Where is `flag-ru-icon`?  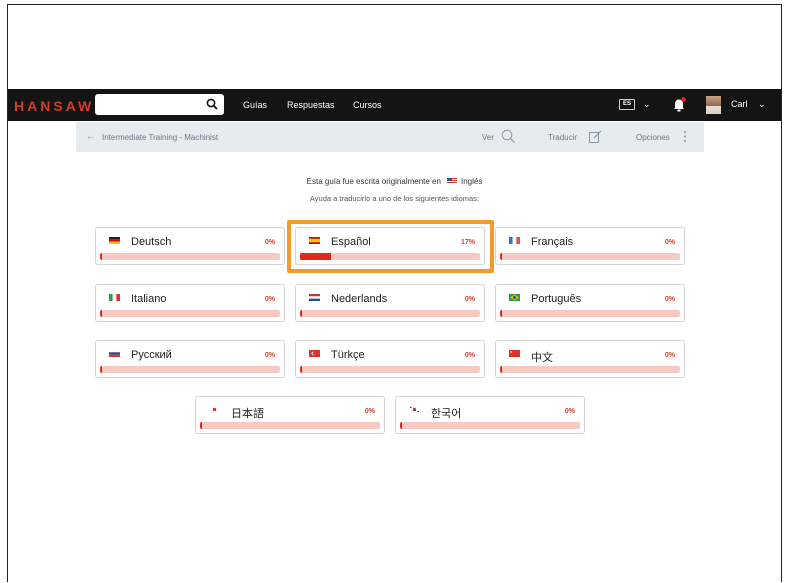 flag-ru-icon is located at coordinates (114, 353).